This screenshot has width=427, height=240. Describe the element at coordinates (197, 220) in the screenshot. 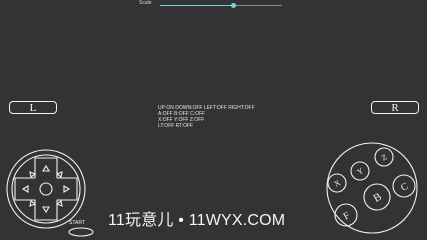

I see `watermark: 11玩意儿 • 11WYX.COM` at that location.